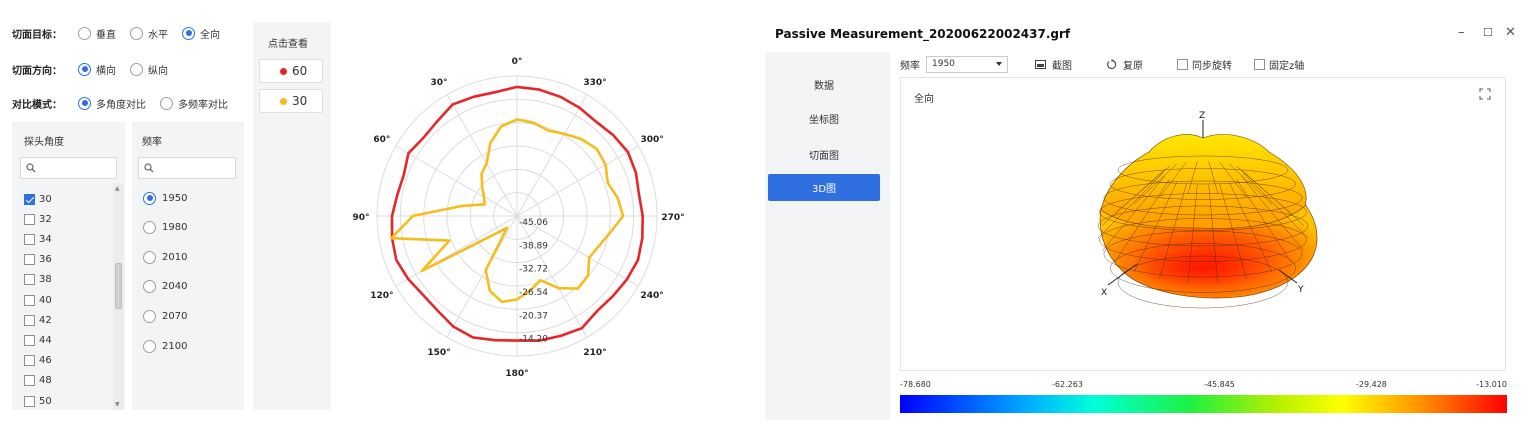 This screenshot has height=430, width=1530. I want to click on probe-list-scrollbar: ▲ ▼, so click(118, 296).